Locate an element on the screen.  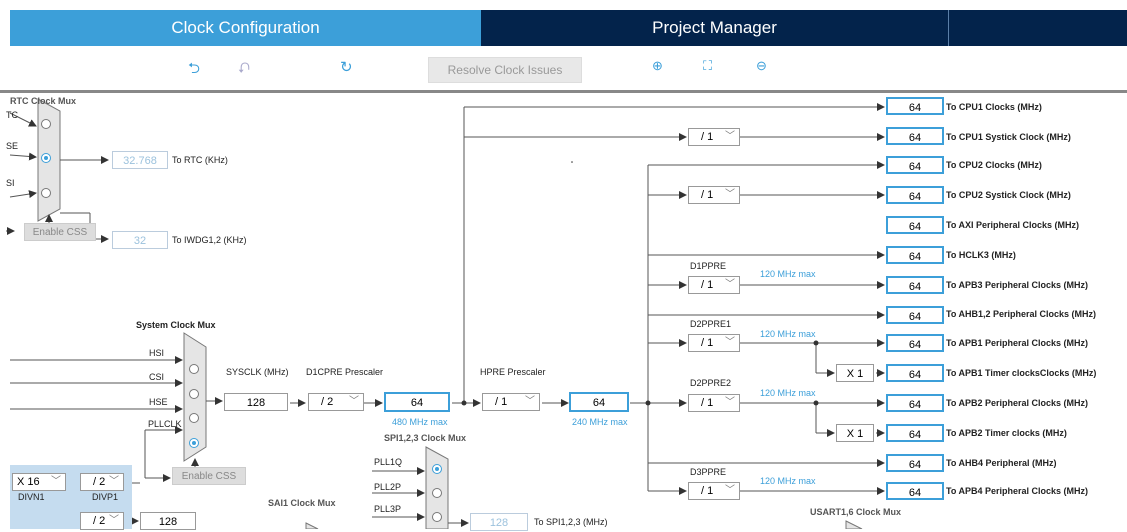
pll-mul-select: X 16 ﹀ is located at coordinates (39, 482).